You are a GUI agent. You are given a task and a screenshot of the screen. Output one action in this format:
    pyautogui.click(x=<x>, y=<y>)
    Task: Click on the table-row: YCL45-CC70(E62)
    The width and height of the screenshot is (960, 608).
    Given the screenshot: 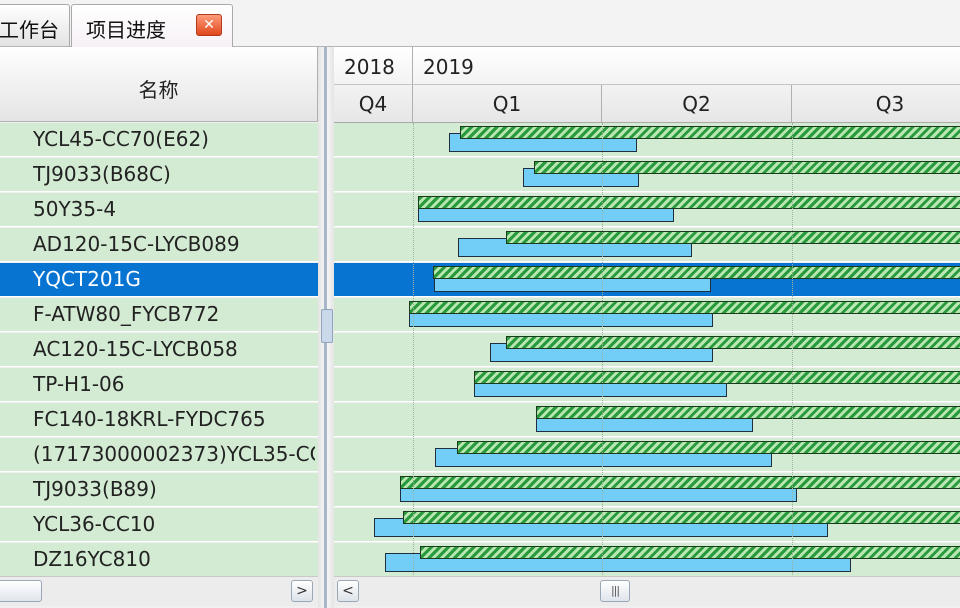 What is the action you would take?
    pyautogui.click(x=159, y=140)
    